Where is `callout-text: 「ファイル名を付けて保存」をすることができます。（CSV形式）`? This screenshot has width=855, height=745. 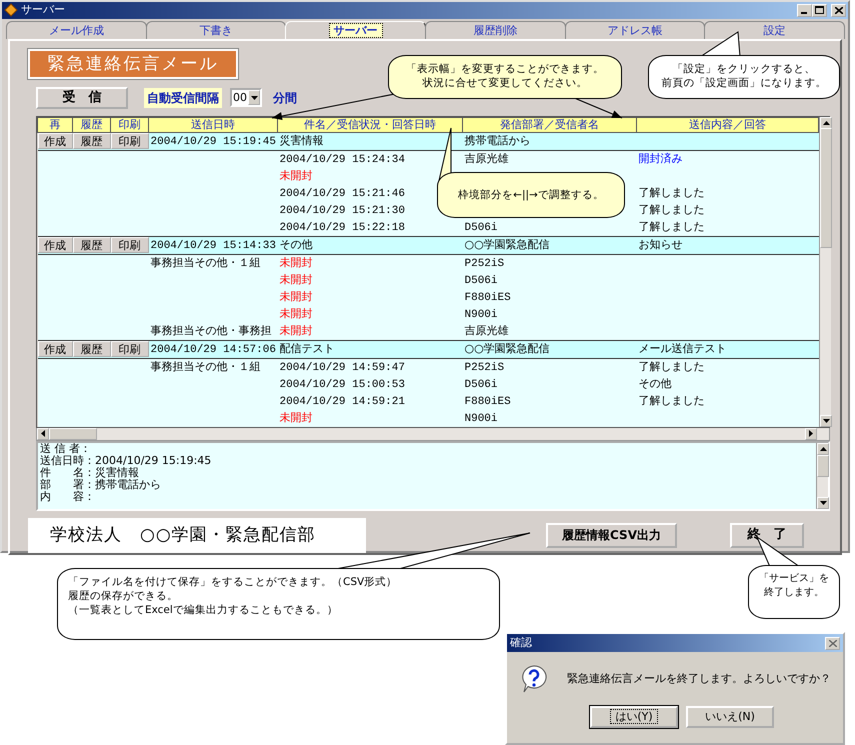
callout-text: 「ファイル名を付けて保存」をすることができます。（CSV形式） is located at coordinates (233, 582).